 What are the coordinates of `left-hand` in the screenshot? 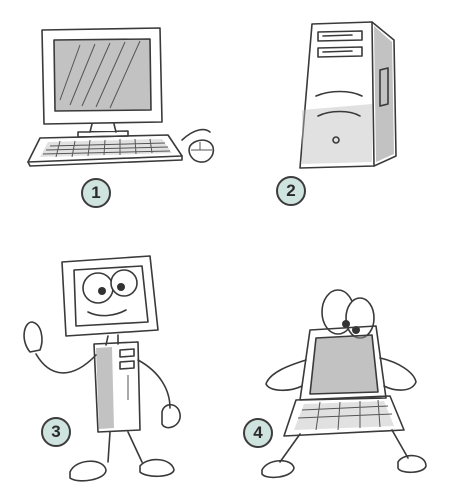 It's located at (33, 337).